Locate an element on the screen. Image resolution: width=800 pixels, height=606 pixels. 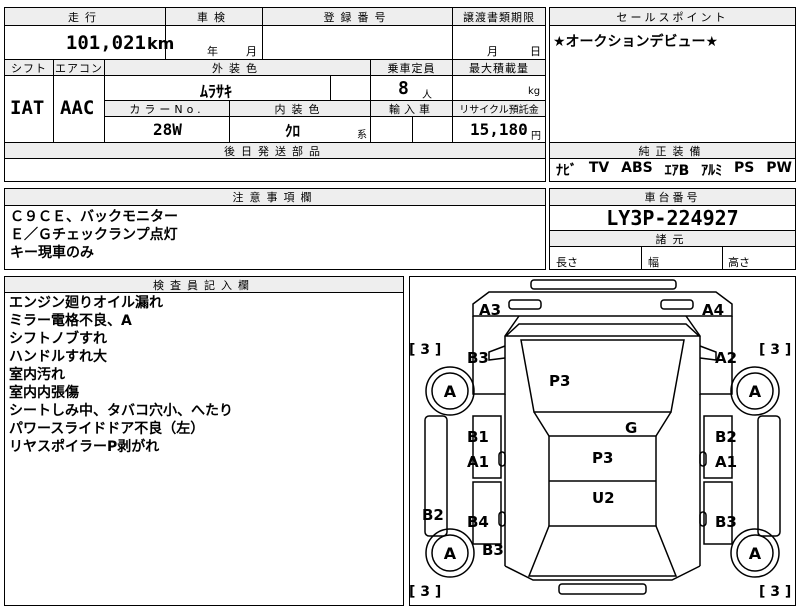
chassis-value: LY3P-224927 is located at coordinates (672, 218).